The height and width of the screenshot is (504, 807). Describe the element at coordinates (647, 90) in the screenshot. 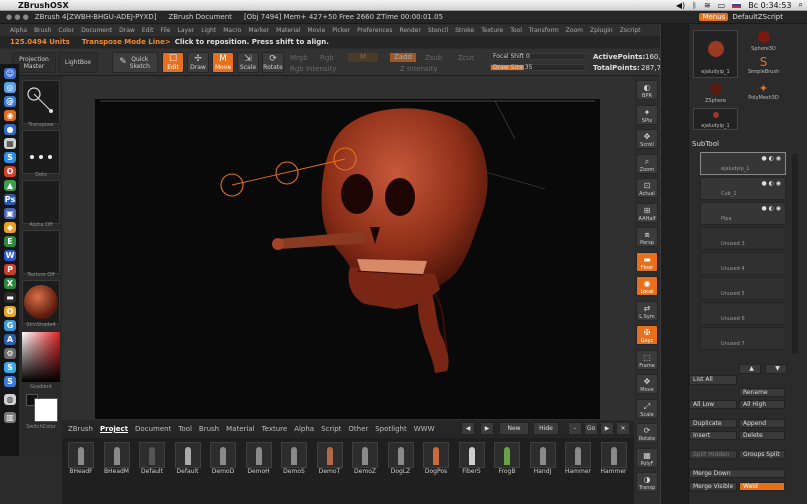

I see `bpr-button: ◐ BPR` at that location.